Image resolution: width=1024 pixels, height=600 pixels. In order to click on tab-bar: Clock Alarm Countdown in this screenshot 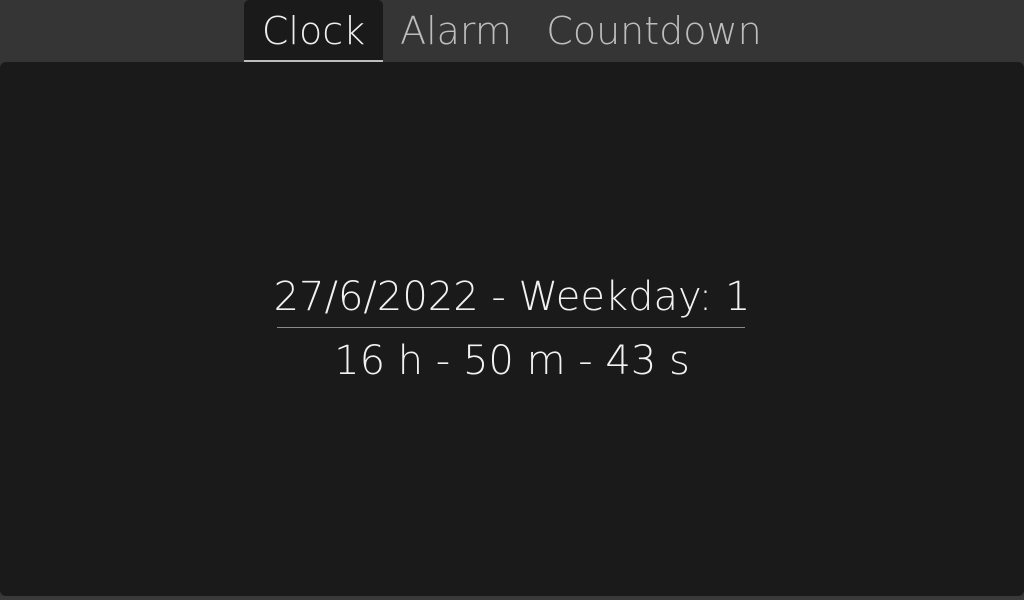, I will do `click(512, 31)`.